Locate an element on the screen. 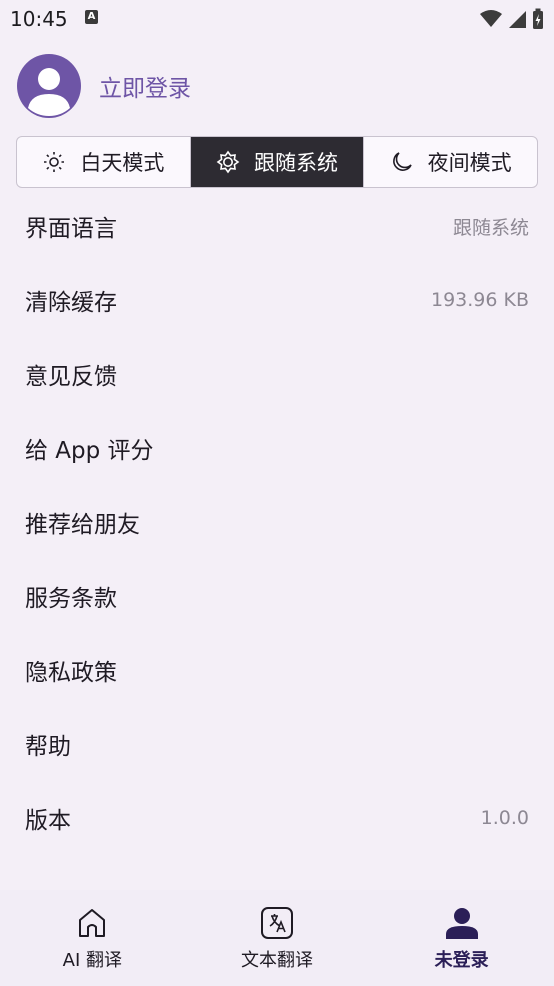 This screenshot has height=986, width=554. login-link: 立即登录 is located at coordinates (145, 86).